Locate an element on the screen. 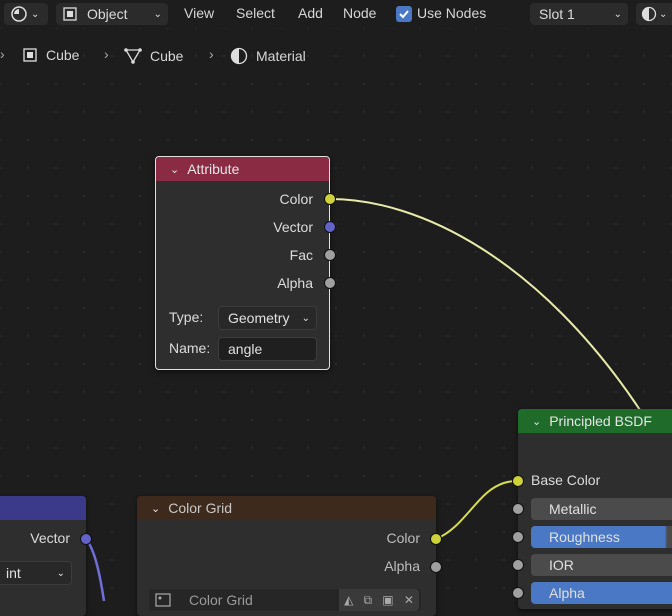 This screenshot has width=672, height=616. socket-base-color-input is located at coordinates (518, 481).